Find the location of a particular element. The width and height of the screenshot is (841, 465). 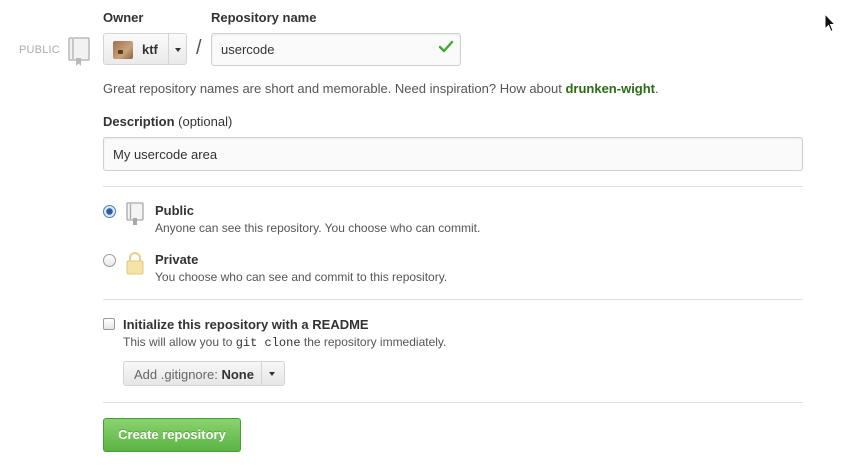

private-radio is located at coordinates (109, 260).